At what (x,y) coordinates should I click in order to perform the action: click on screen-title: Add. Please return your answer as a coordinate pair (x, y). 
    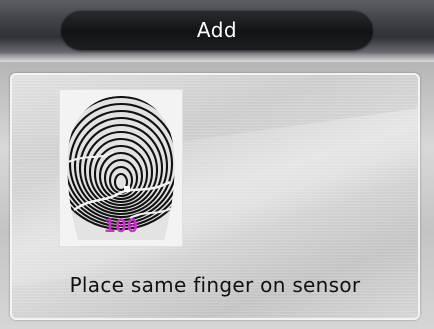
    Looking at the image, I should click on (217, 30).